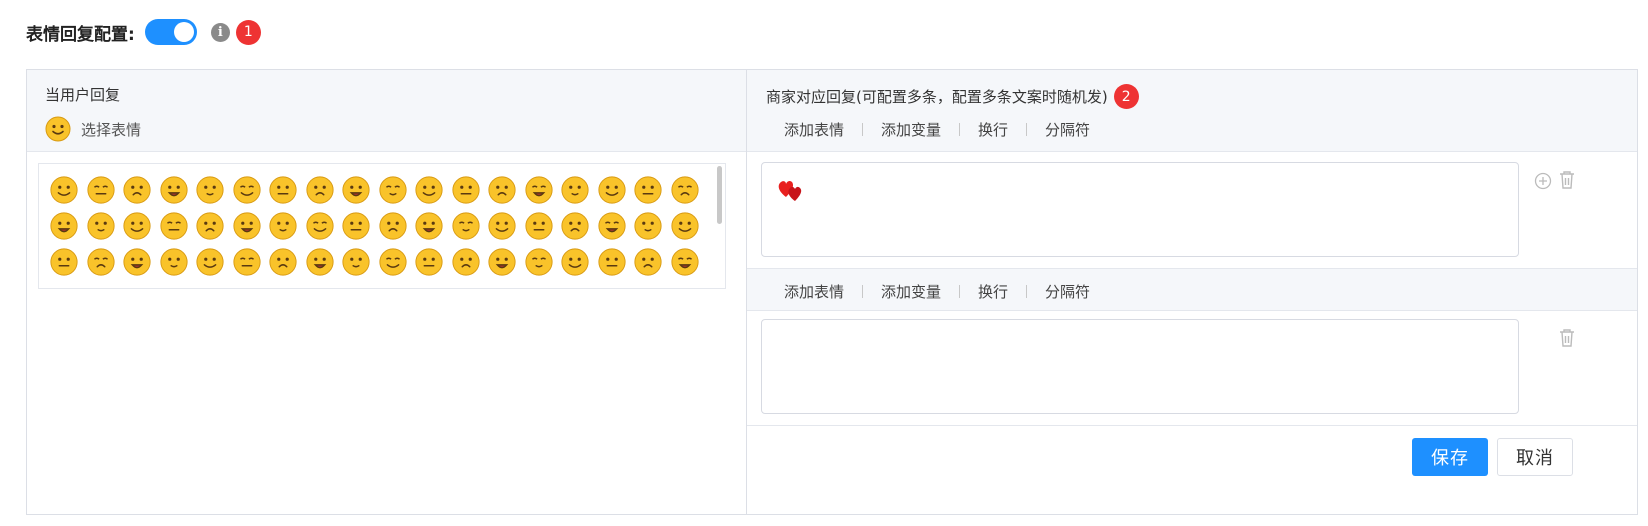 The image size is (1648, 526). I want to click on reply1-toolbar: 添加表情 添加变量 换行 分隔符, so click(1210, 129).